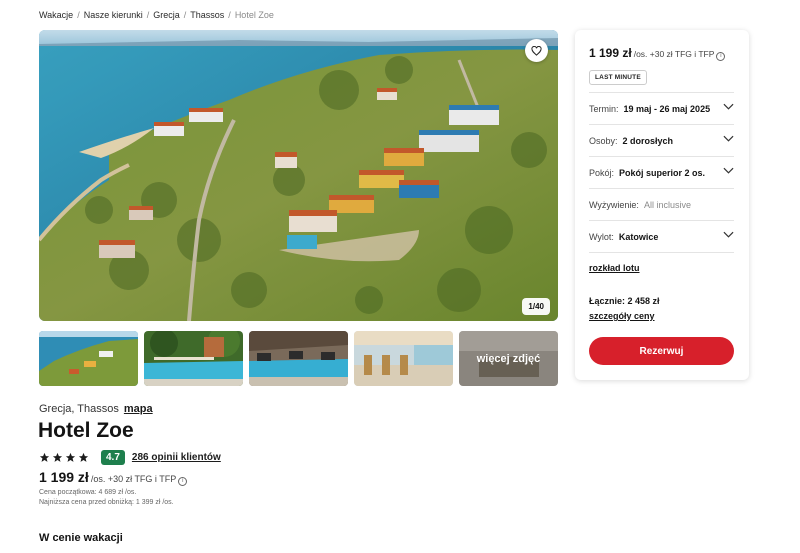 The height and width of the screenshot is (553, 800). What do you see at coordinates (622, 316) in the screenshot?
I see `price-details-link: szczegóły ceny` at bounding box center [622, 316].